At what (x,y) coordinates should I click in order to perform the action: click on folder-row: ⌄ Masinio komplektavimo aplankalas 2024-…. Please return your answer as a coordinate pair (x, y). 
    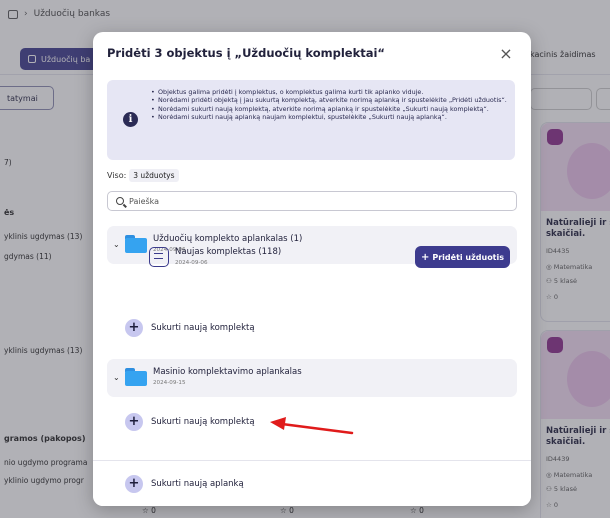
    Looking at the image, I should click on (312, 378).